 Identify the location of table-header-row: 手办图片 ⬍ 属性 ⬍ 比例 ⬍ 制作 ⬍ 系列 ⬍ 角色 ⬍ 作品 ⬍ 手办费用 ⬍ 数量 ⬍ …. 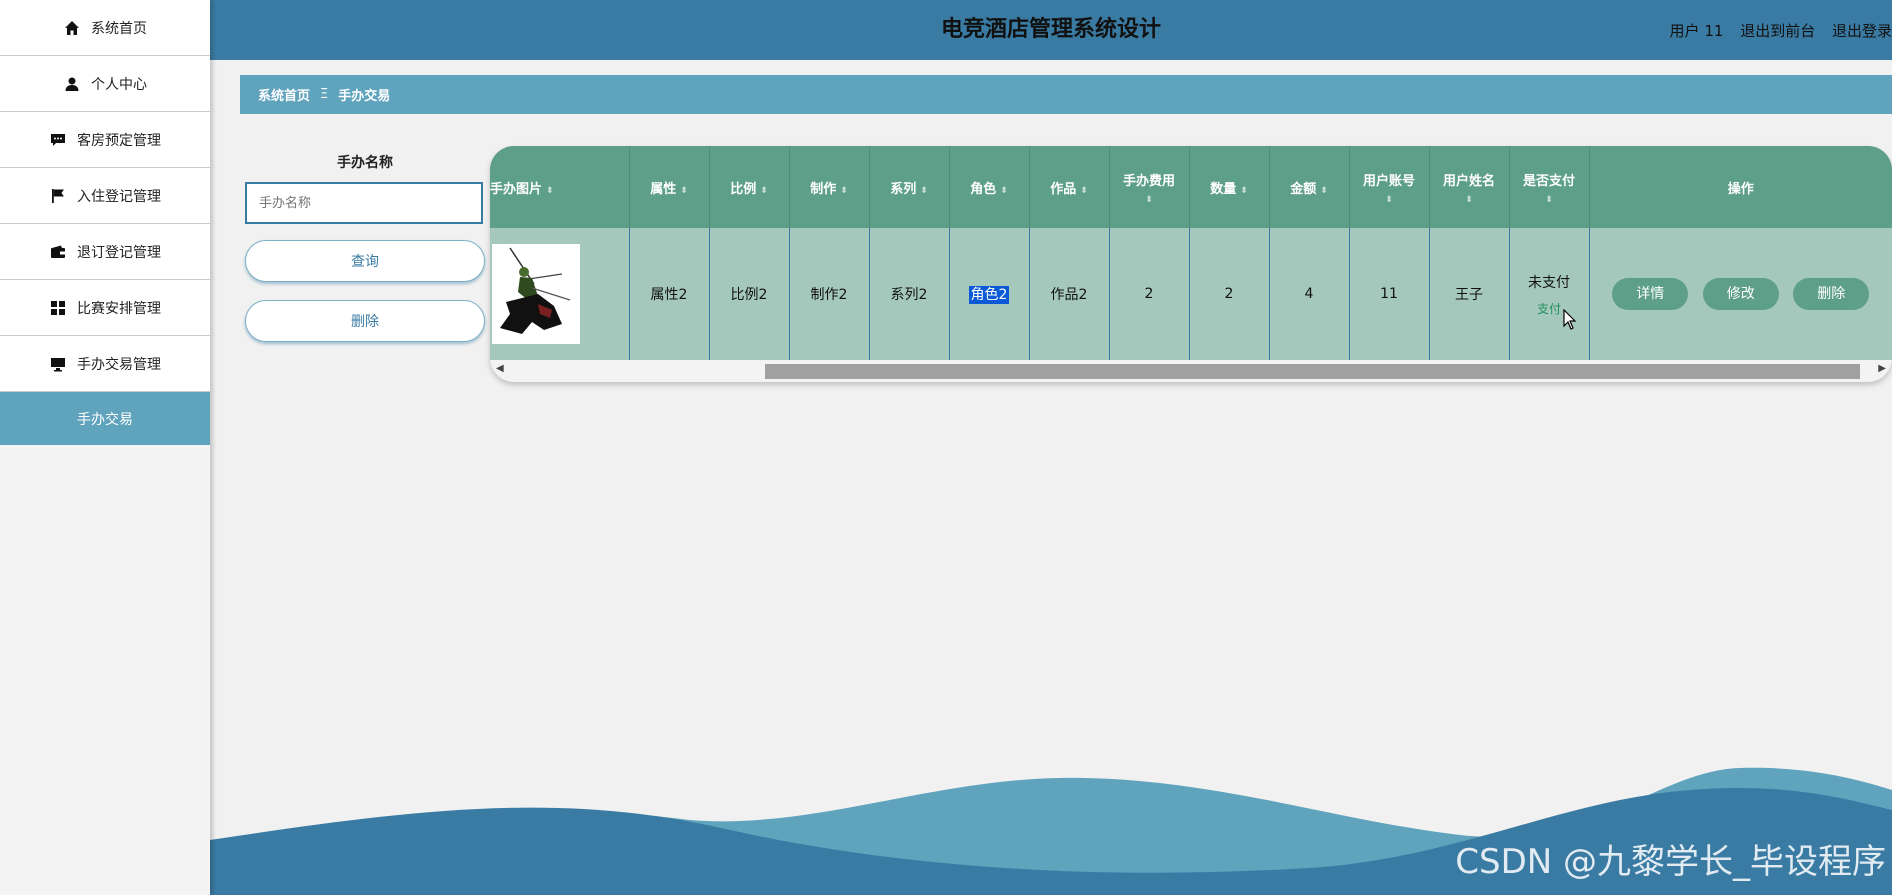
(1191, 187).